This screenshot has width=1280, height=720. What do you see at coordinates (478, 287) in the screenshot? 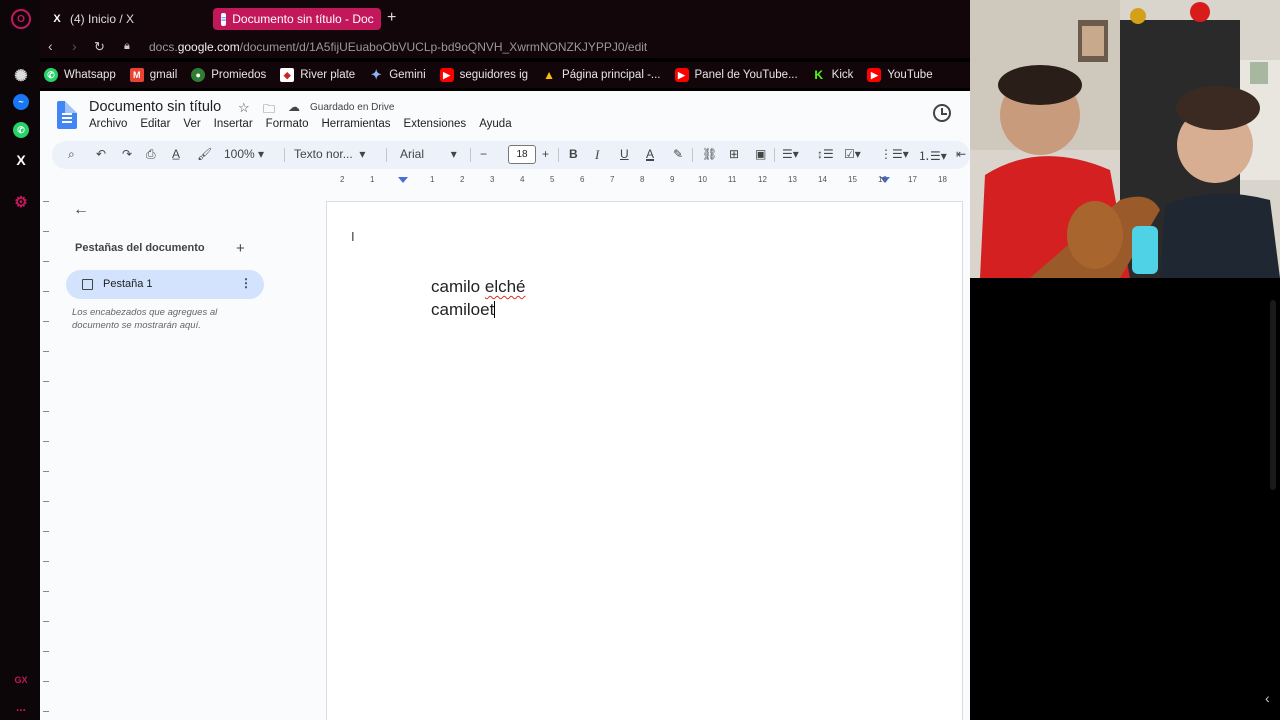
I see `document-line-1: camilo elché` at bounding box center [478, 287].